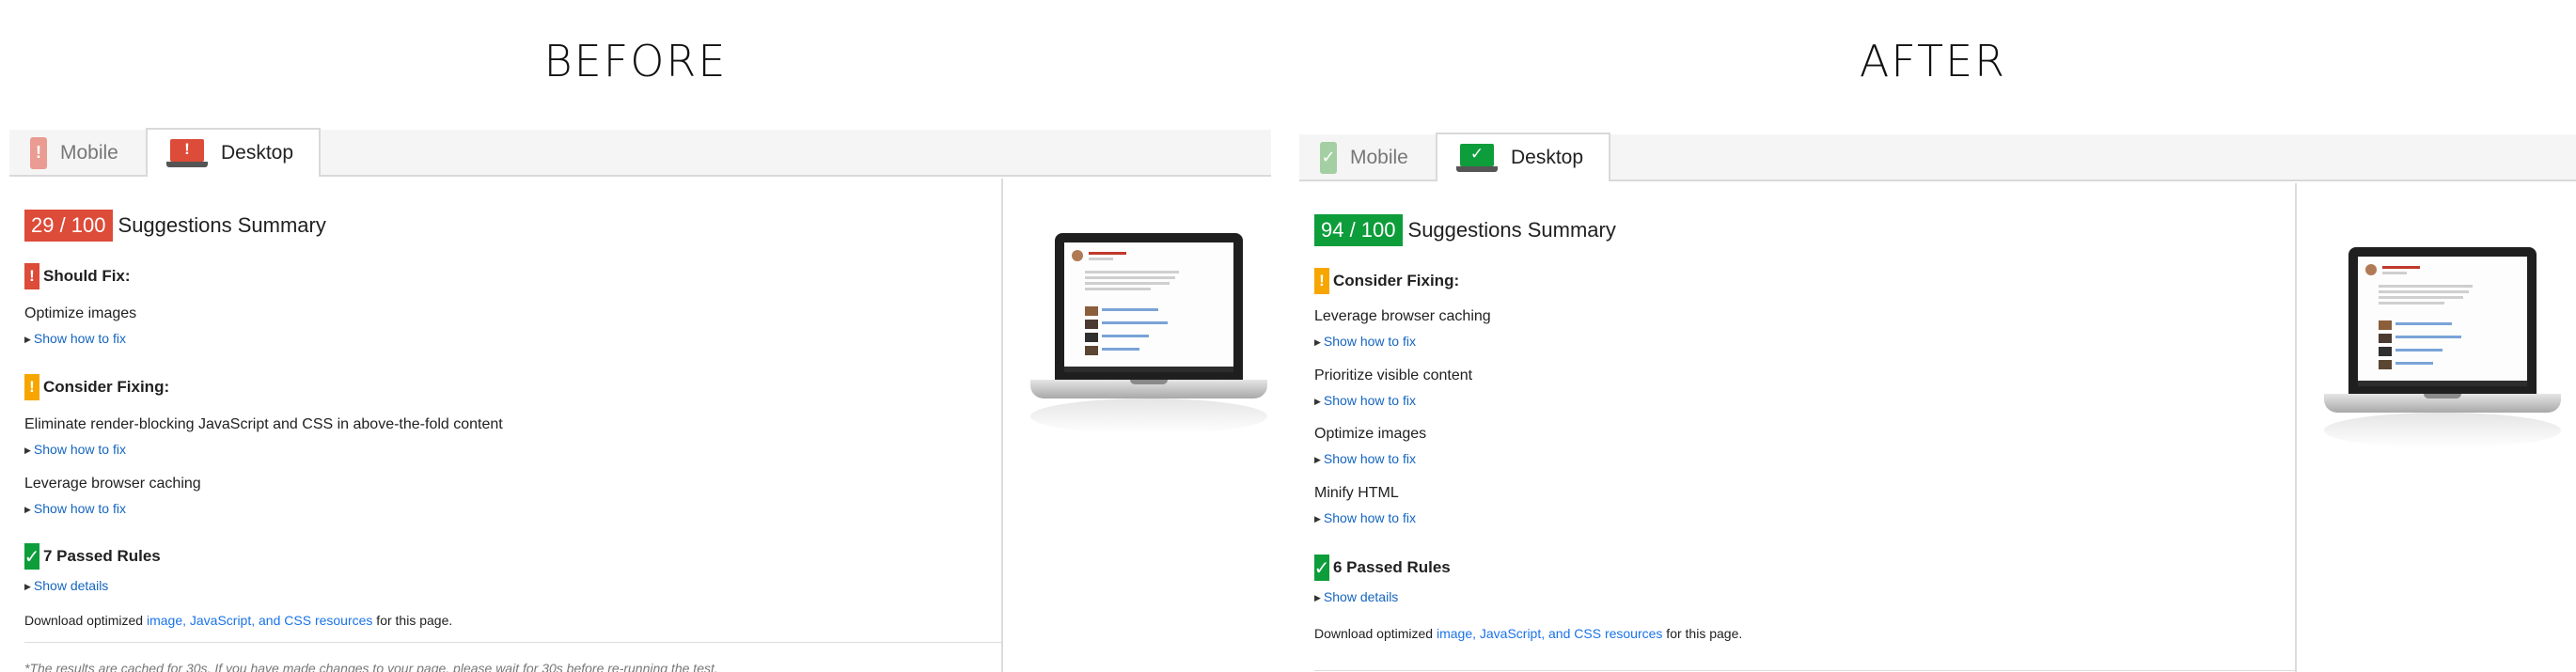 Image resolution: width=2576 pixels, height=672 pixels. What do you see at coordinates (102, 556) in the screenshot?
I see `section-title: 7 Passed Rules` at bounding box center [102, 556].